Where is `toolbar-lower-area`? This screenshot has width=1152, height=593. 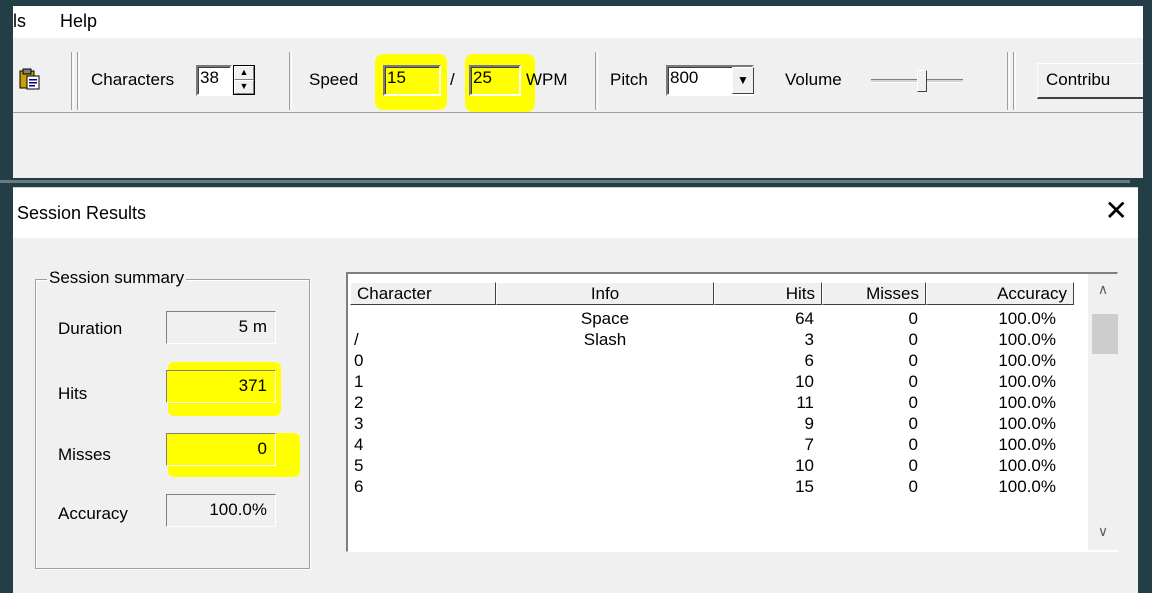 toolbar-lower-area is located at coordinates (578, 146).